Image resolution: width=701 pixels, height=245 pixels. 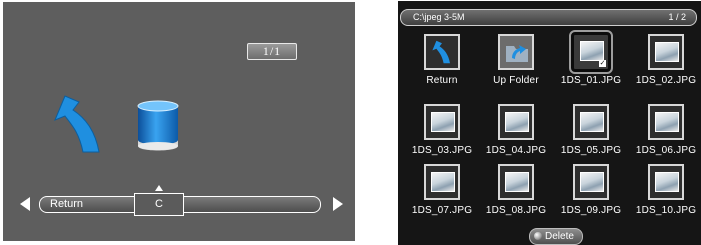 What do you see at coordinates (666, 150) in the screenshot?
I see `tile-label: 1DS_06.JPG` at bounding box center [666, 150].